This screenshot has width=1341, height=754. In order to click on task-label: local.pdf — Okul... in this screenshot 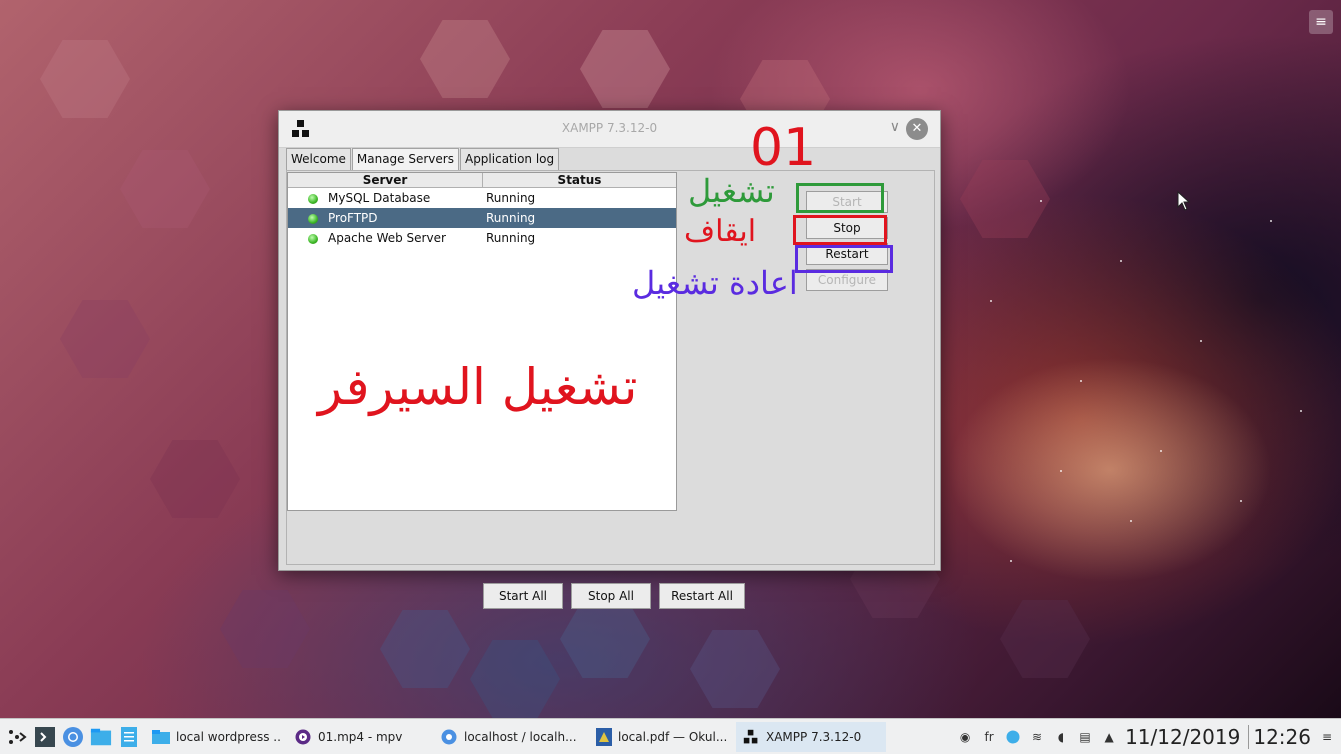, I will do `click(673, 736)`.